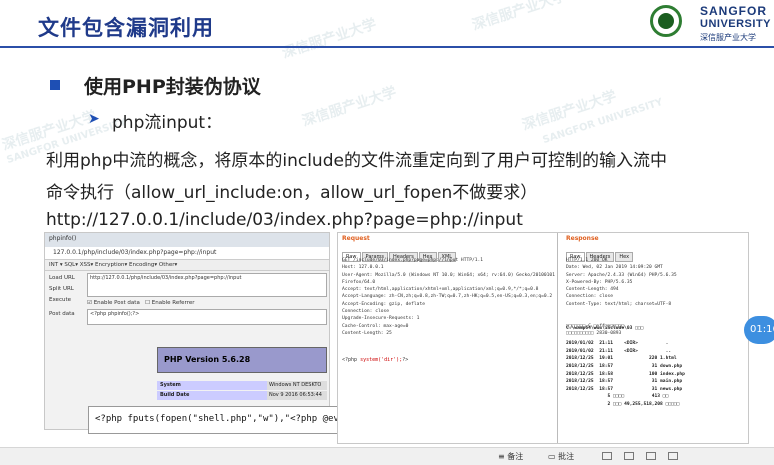 Image resolution: width=774 pixels, height=465 pixels. I want to click on request-line: Upgrade-Insecure-Requests: 1, so click(381, 319).